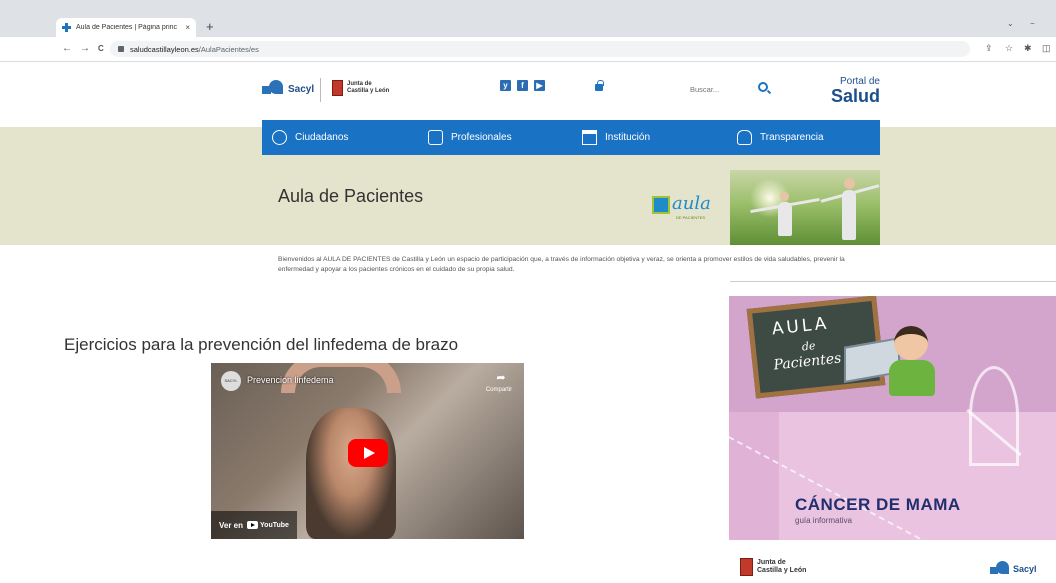  What do you see at coordinates (540, 49) in the screenshot?
I see `url-field: saludcastillayleon.es/AulaPacientes/es` at bounding box center [540, 49].